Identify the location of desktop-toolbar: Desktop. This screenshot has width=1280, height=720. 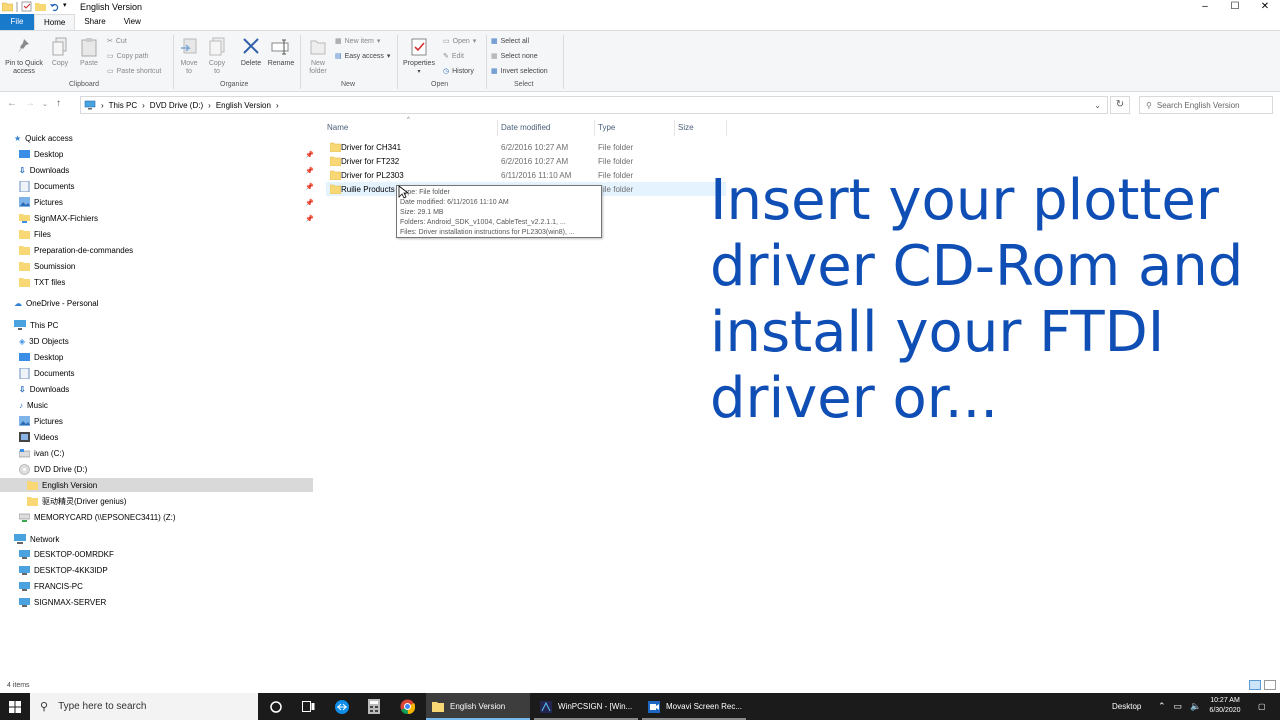
(1126, 706).